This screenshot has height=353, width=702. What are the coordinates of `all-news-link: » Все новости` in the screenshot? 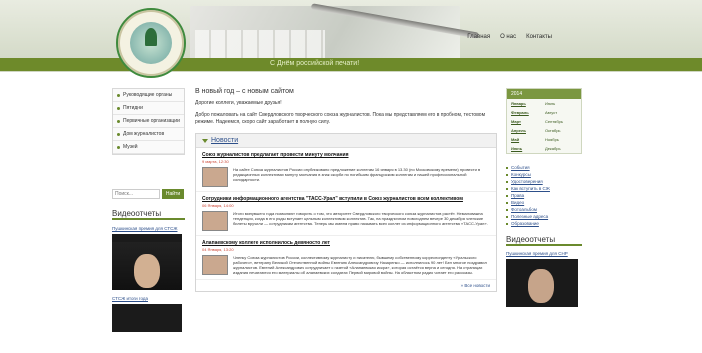 It's located at (346, 285).